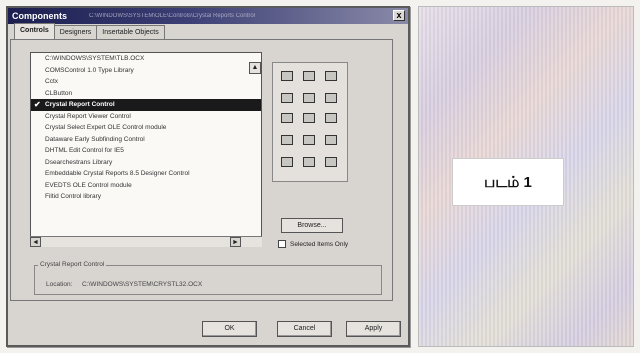 The width and height of the screenshot is (640, 353). What do you see at coordinates (146, 140) in the screenshot?
I see `list-item: Dataware Early Subfinding Control` at bounding box center [146, 140].